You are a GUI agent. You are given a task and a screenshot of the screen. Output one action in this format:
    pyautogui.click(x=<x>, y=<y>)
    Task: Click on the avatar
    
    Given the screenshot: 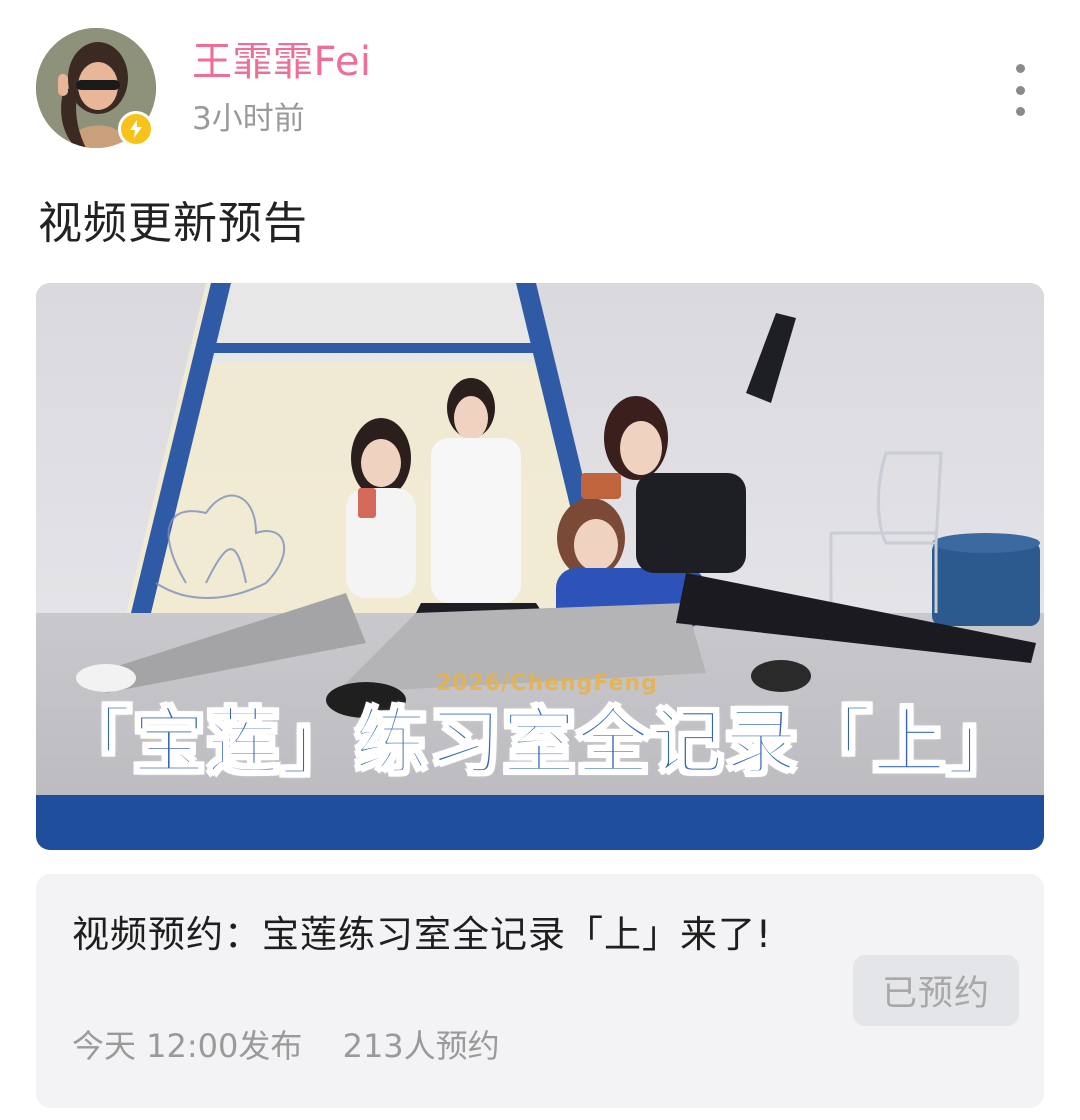 What is the action you would take?
    pyautogui.click(x=96, y=88)
    